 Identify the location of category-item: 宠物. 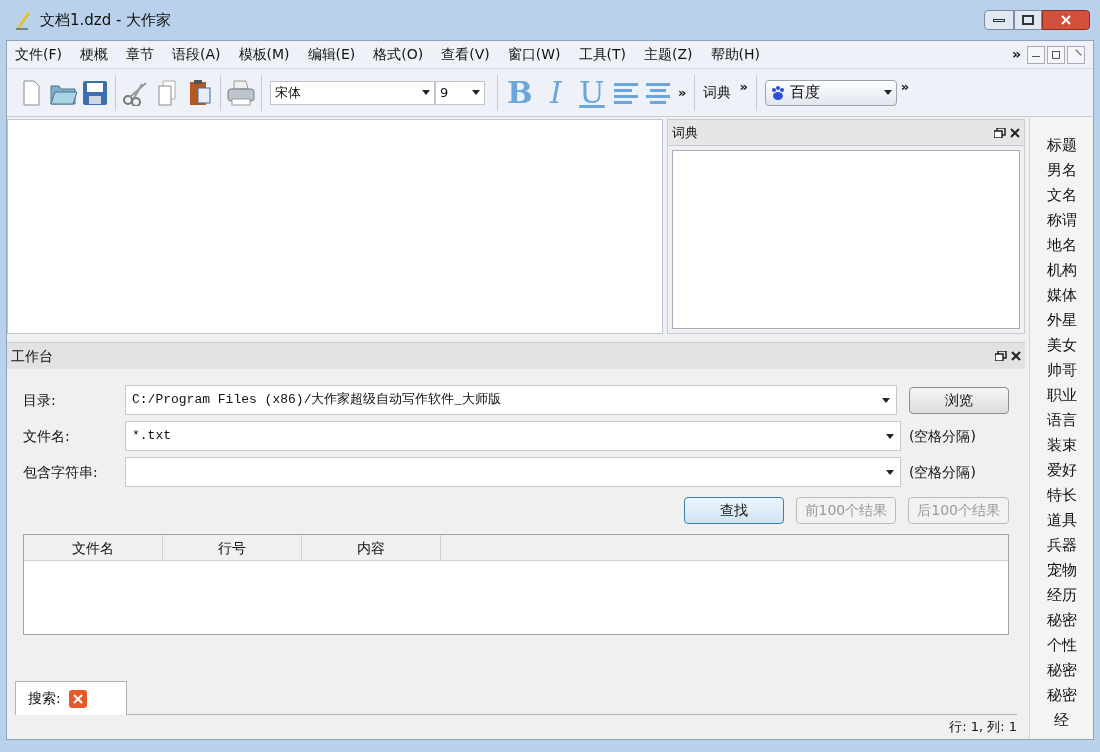
(1061, 570).